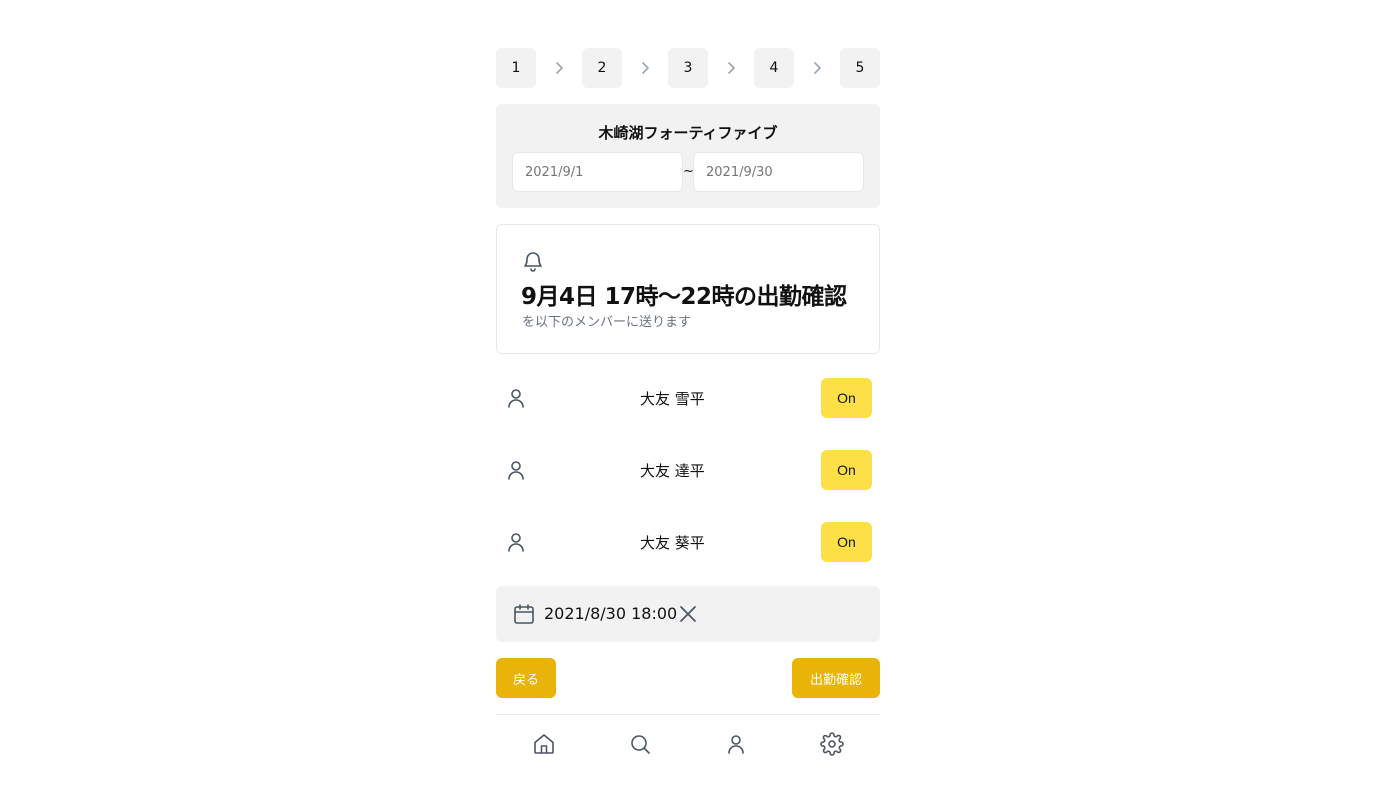  Describe the element at coordinates (672, 471) in the screenshot. I see `member-name: 大友 達平` at that location.